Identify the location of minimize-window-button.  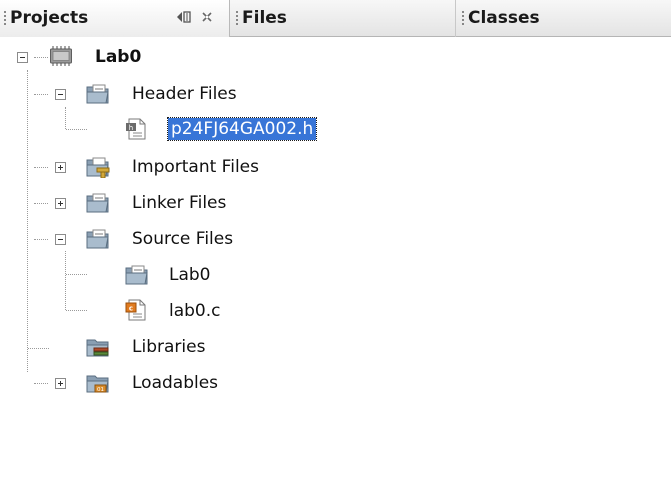
(184, 17).